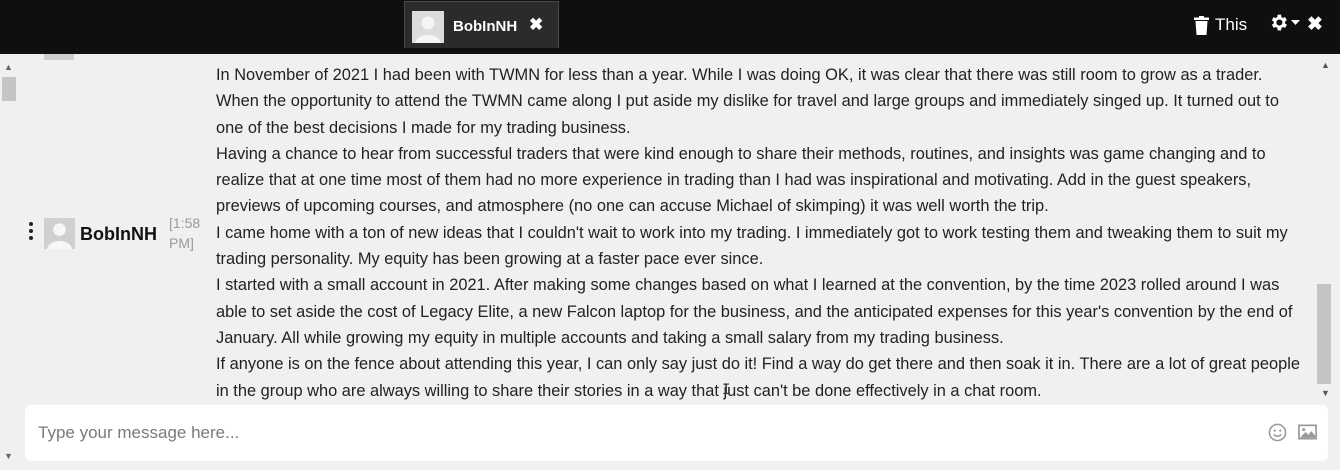 This screenshot has height=470, width=1340. I want to click on message-scrollbar: ▲ ▼, so click(1325, 228).